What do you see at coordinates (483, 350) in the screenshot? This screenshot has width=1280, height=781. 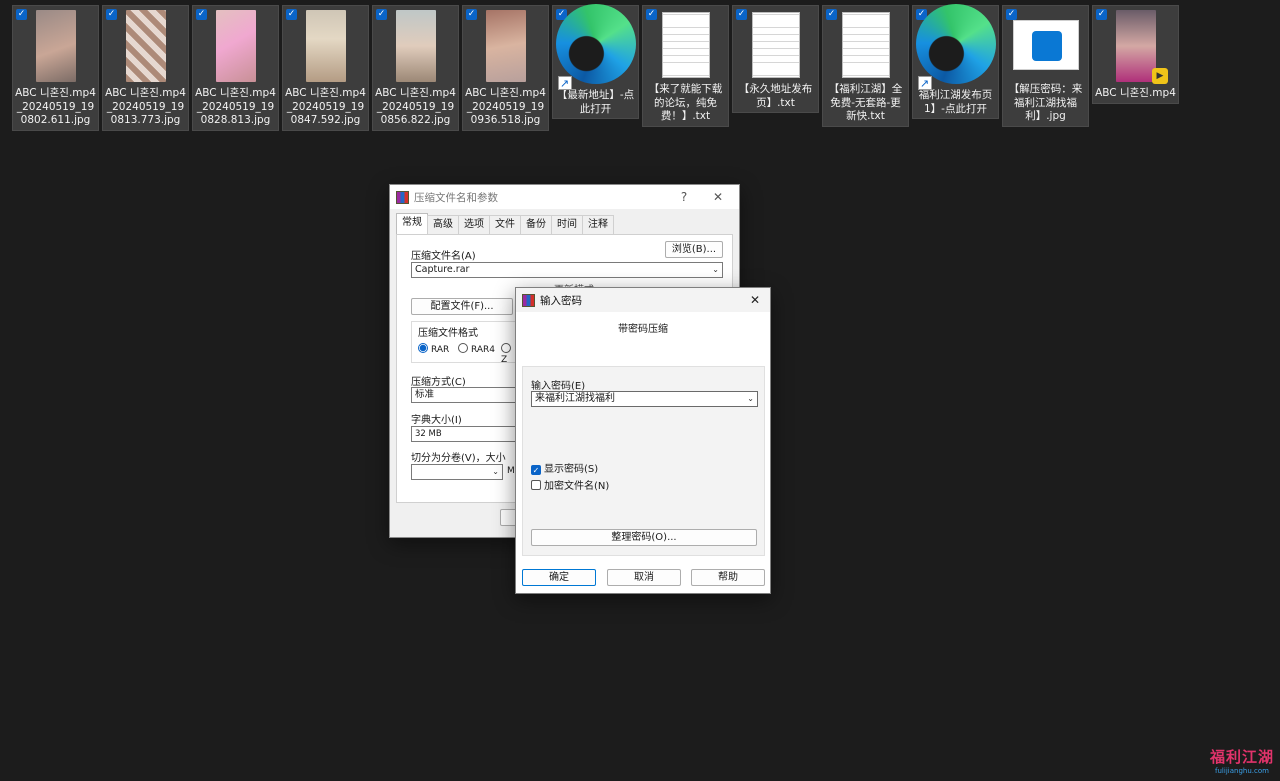 I see `radio-rar4-label: RAR4` at bounding box center [483, 350].